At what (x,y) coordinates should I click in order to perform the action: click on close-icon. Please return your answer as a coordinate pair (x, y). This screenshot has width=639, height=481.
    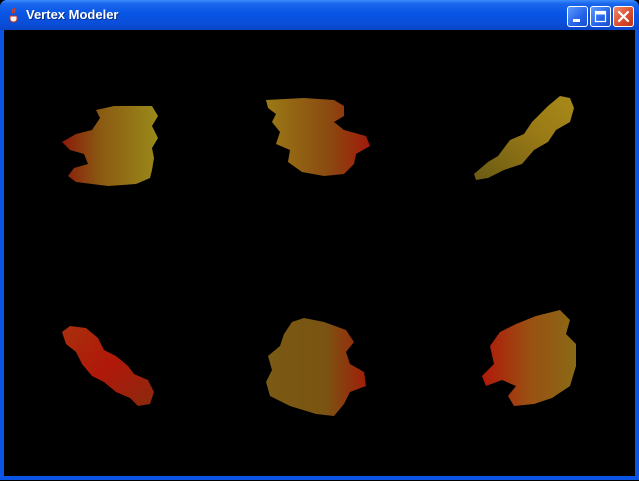
    Looking at the image, I should click on (623, 16).